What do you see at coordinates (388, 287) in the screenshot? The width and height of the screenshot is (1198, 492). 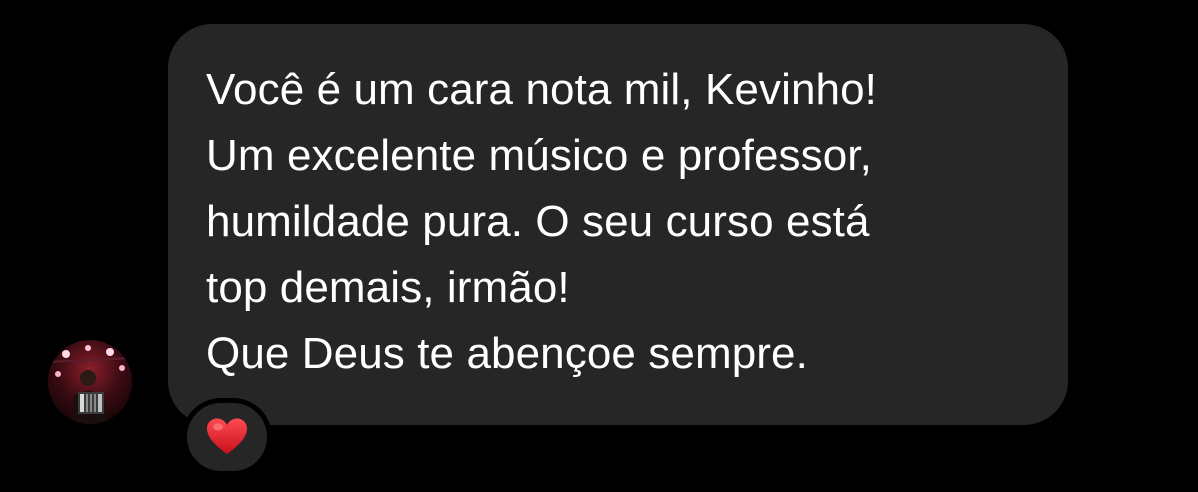 I see `message-line: top demais, irmão!` at bounding box center [388, 287].